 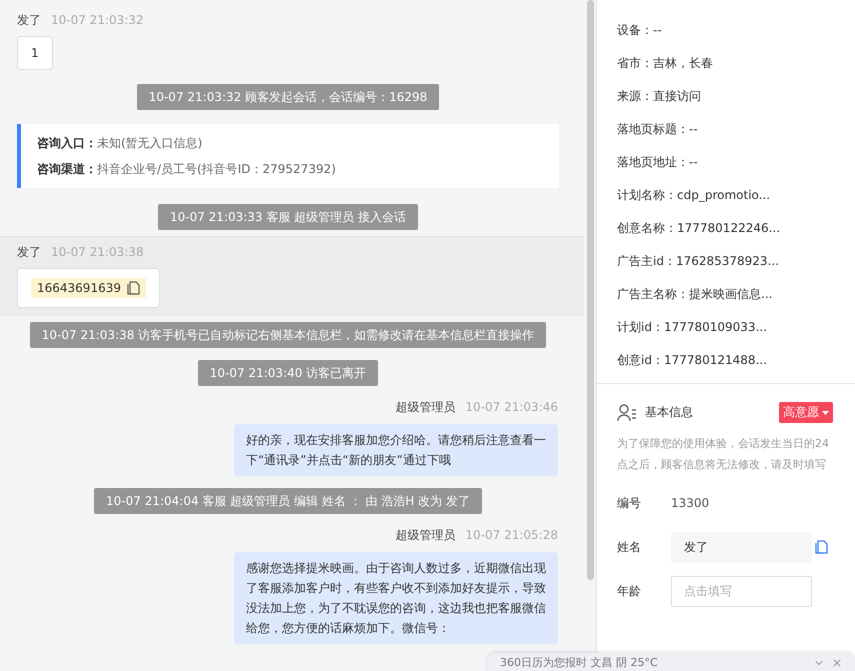 I want to click on detail-item: 设备：--, so click(x=640, y=30).